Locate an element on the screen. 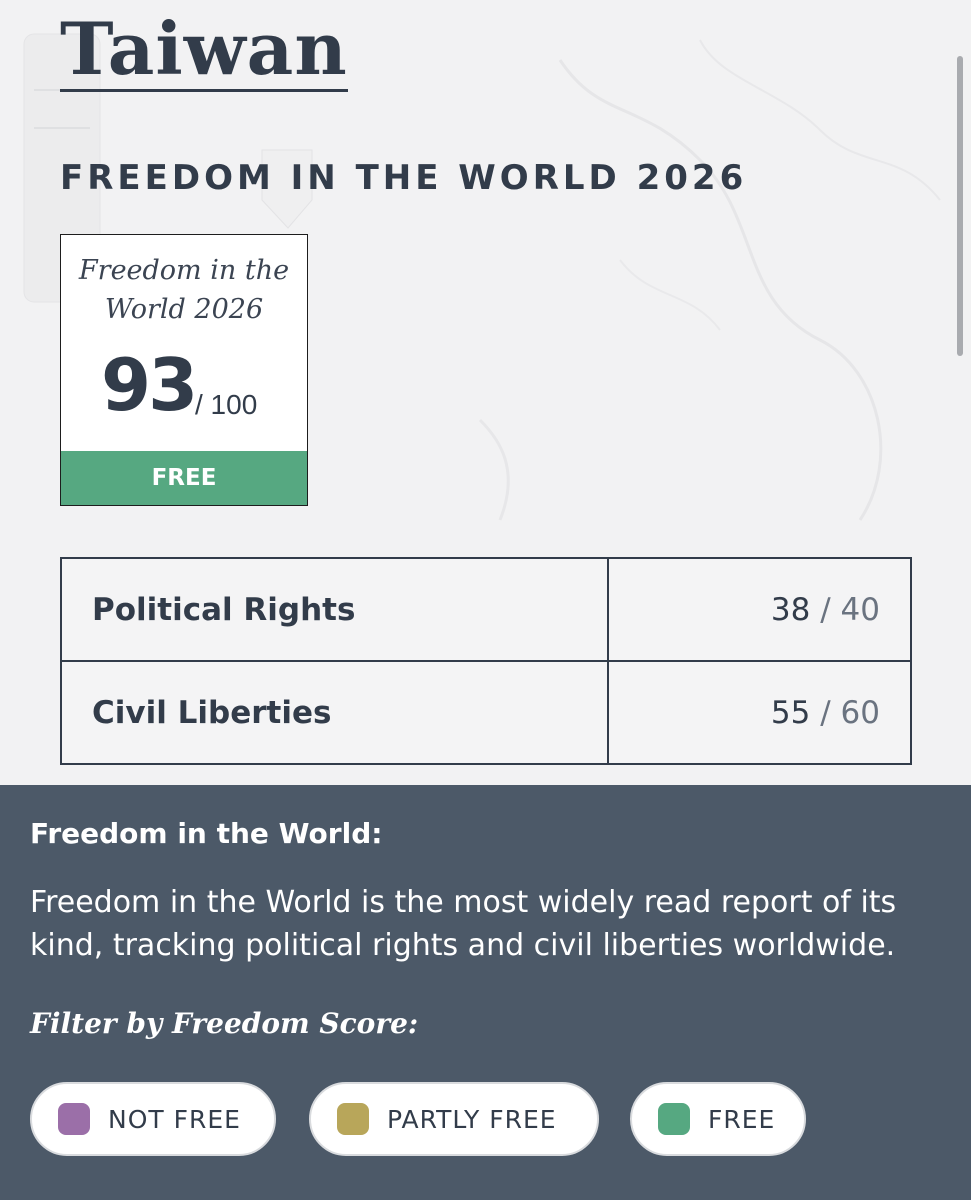 The height and width of the screenshot is (1200, 971). table-row: Political Rights 38 / 40 is located at coordinates (486, 609).